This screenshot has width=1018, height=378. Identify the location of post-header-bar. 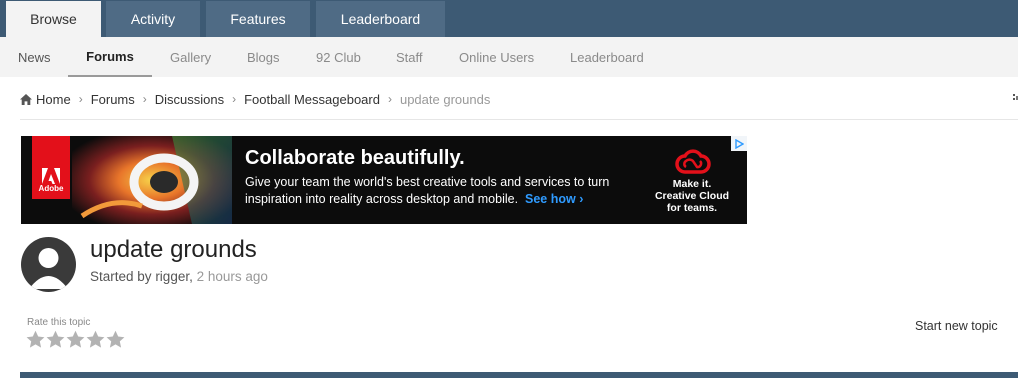
(519, 375).